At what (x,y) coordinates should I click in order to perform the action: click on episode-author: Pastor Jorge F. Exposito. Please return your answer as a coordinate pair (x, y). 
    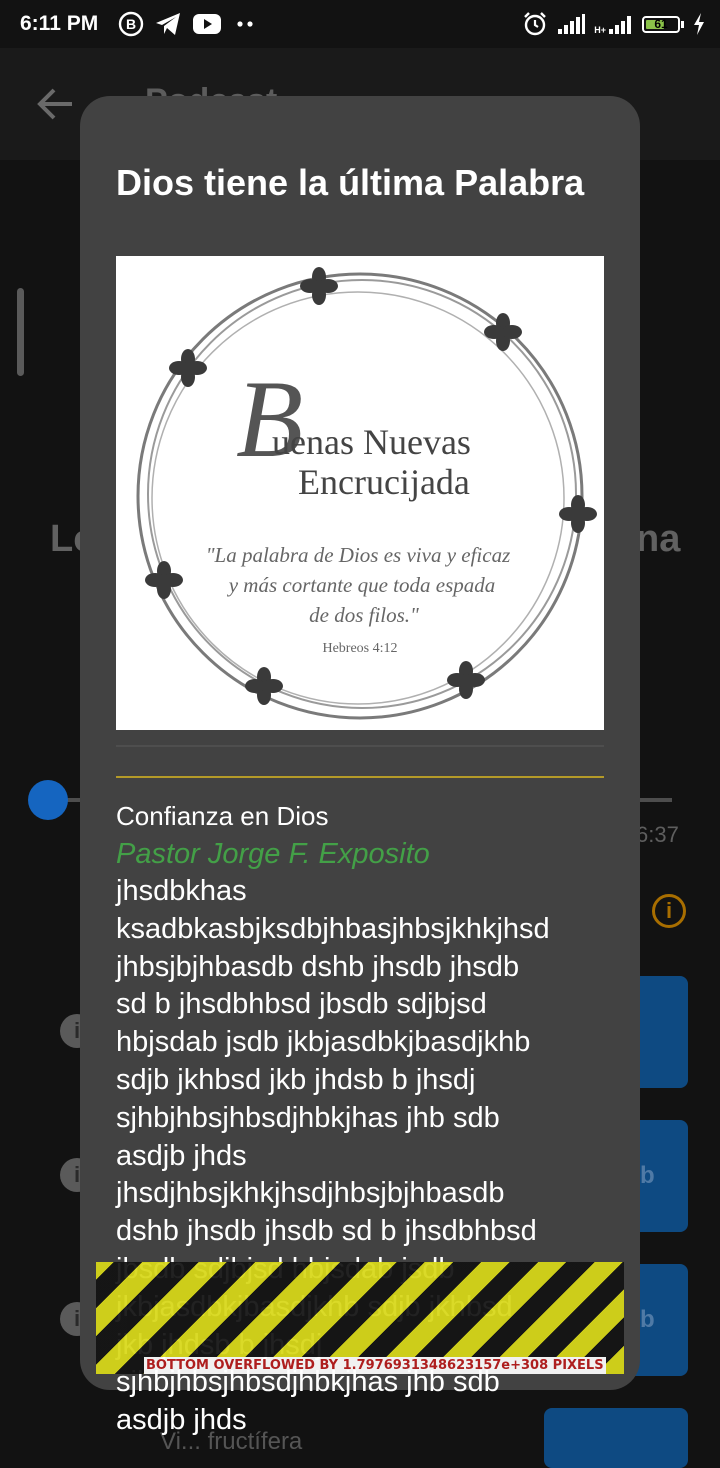
    Looking at the image, I should click on (273, 854).